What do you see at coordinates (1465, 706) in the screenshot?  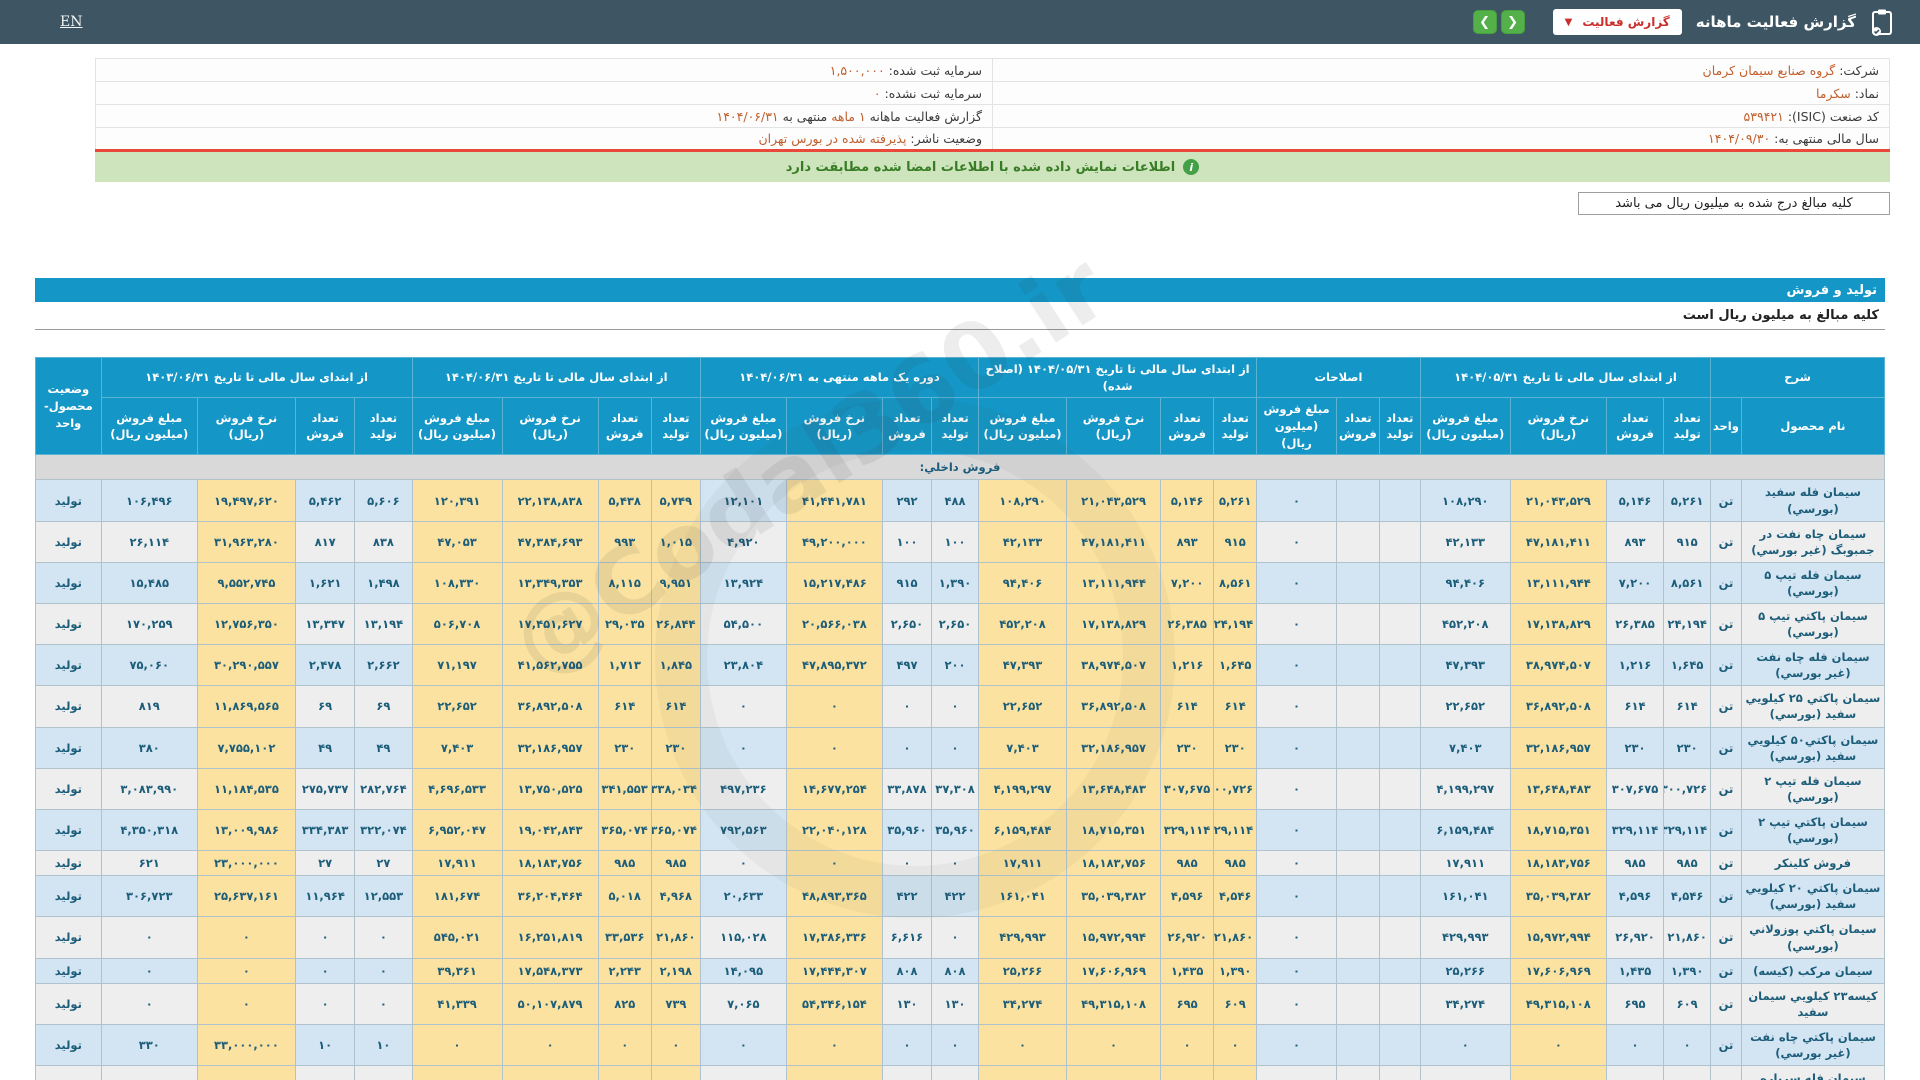 I see `cell-a-3: ۲۲,۶۵۲` at bounding box center [1465, 706].